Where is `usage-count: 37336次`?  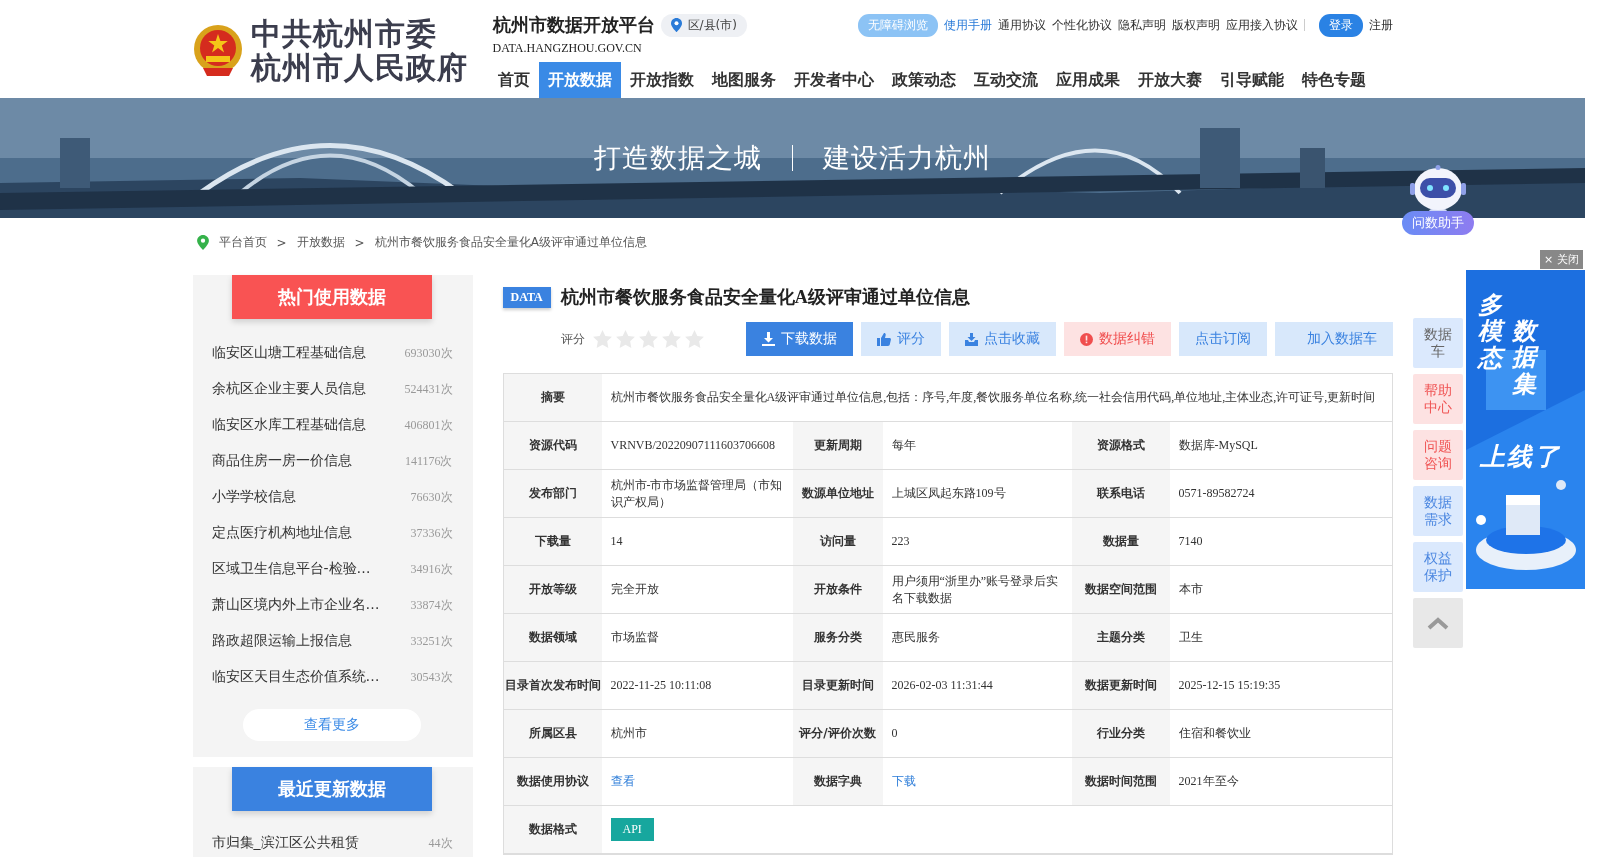 usage-count: 37336次 is located at coordinates (431, 533).